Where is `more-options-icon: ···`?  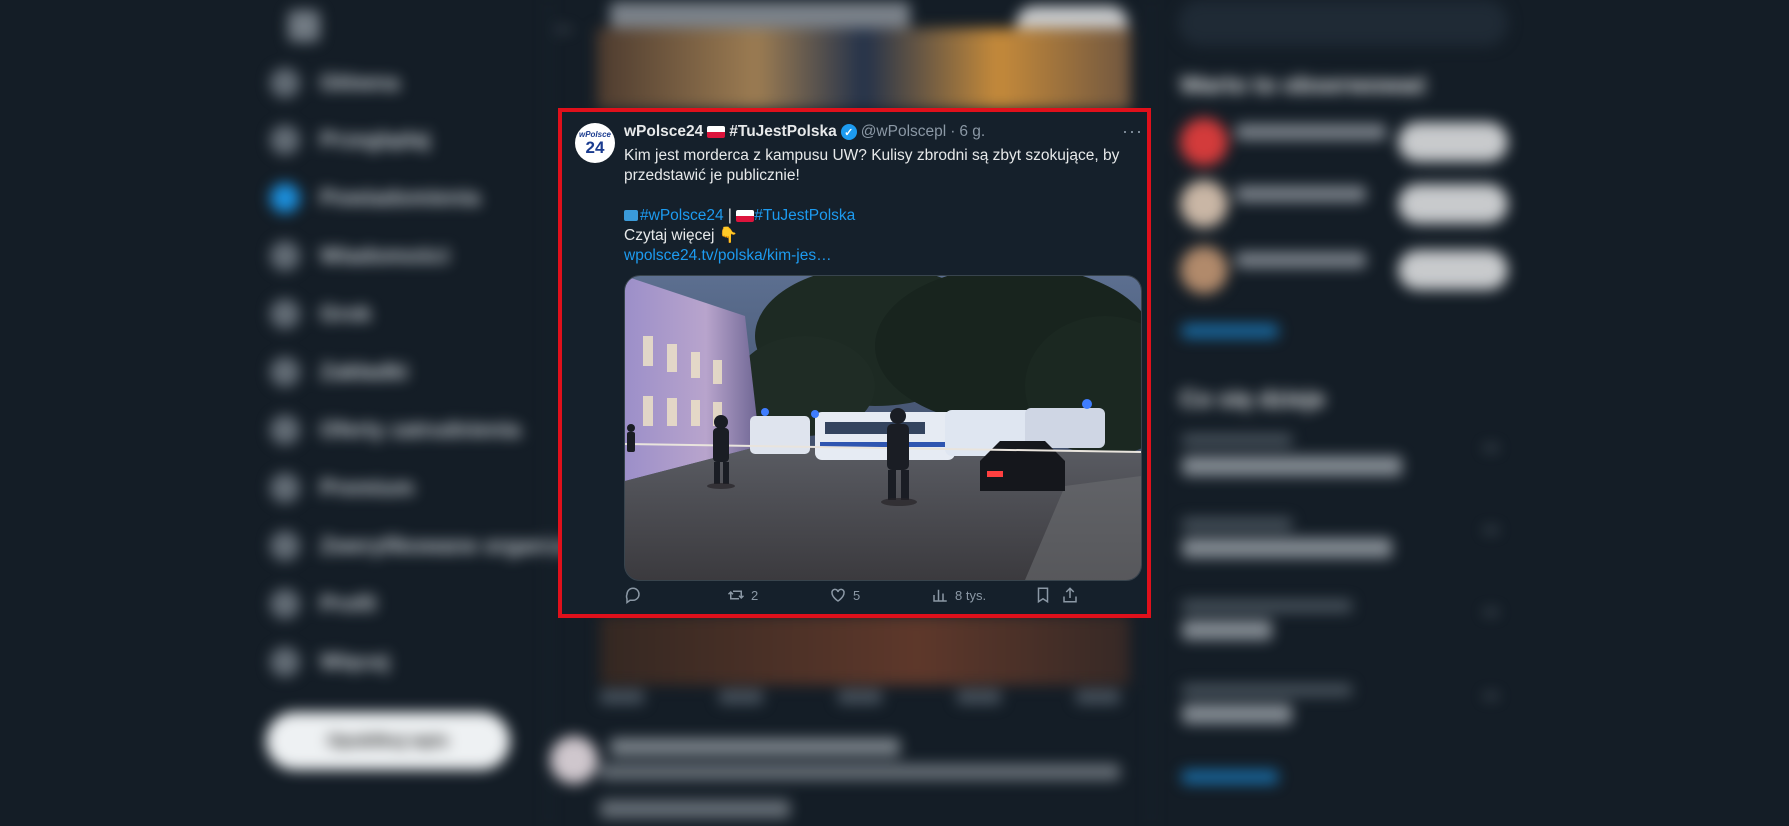
more-options-icon: ··· is located at coordinates (1132, 131).